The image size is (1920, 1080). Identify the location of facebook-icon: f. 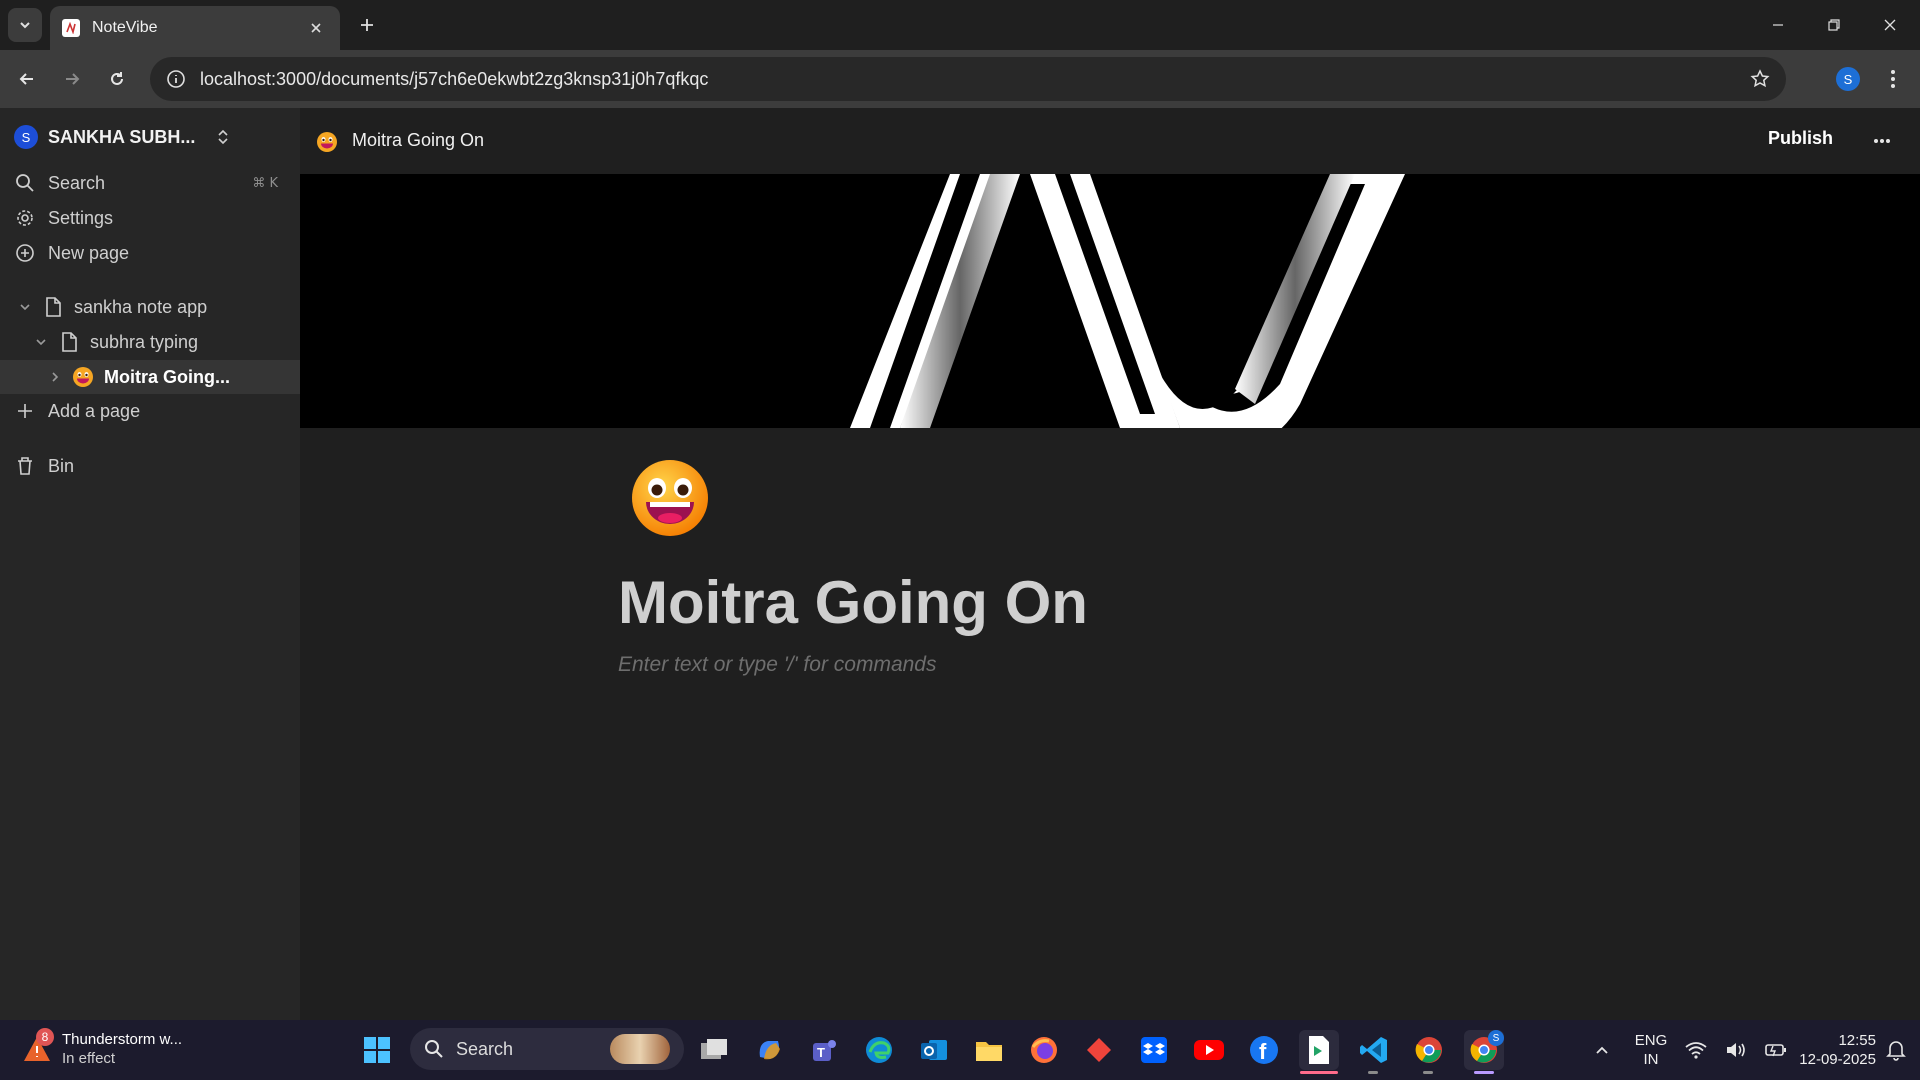
(1264, 1050).